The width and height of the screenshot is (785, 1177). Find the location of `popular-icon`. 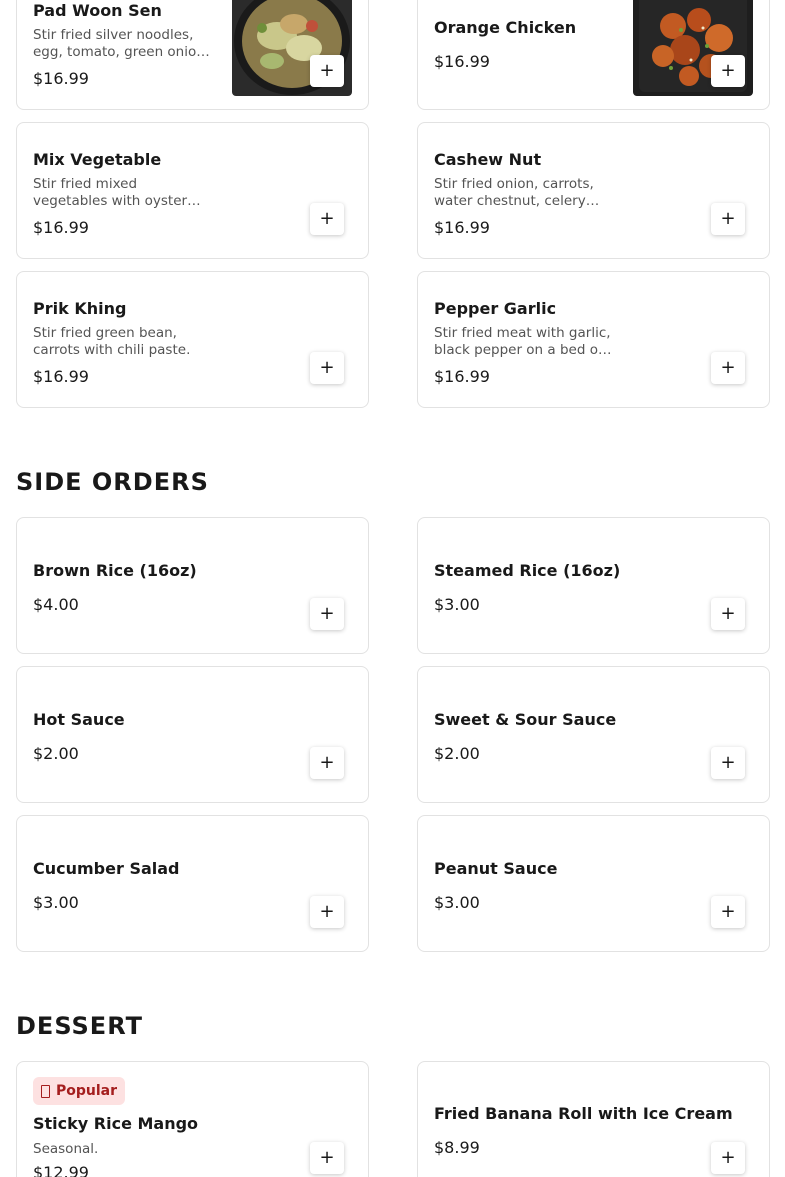

popular-icon is located at coordinates (45, 1091).